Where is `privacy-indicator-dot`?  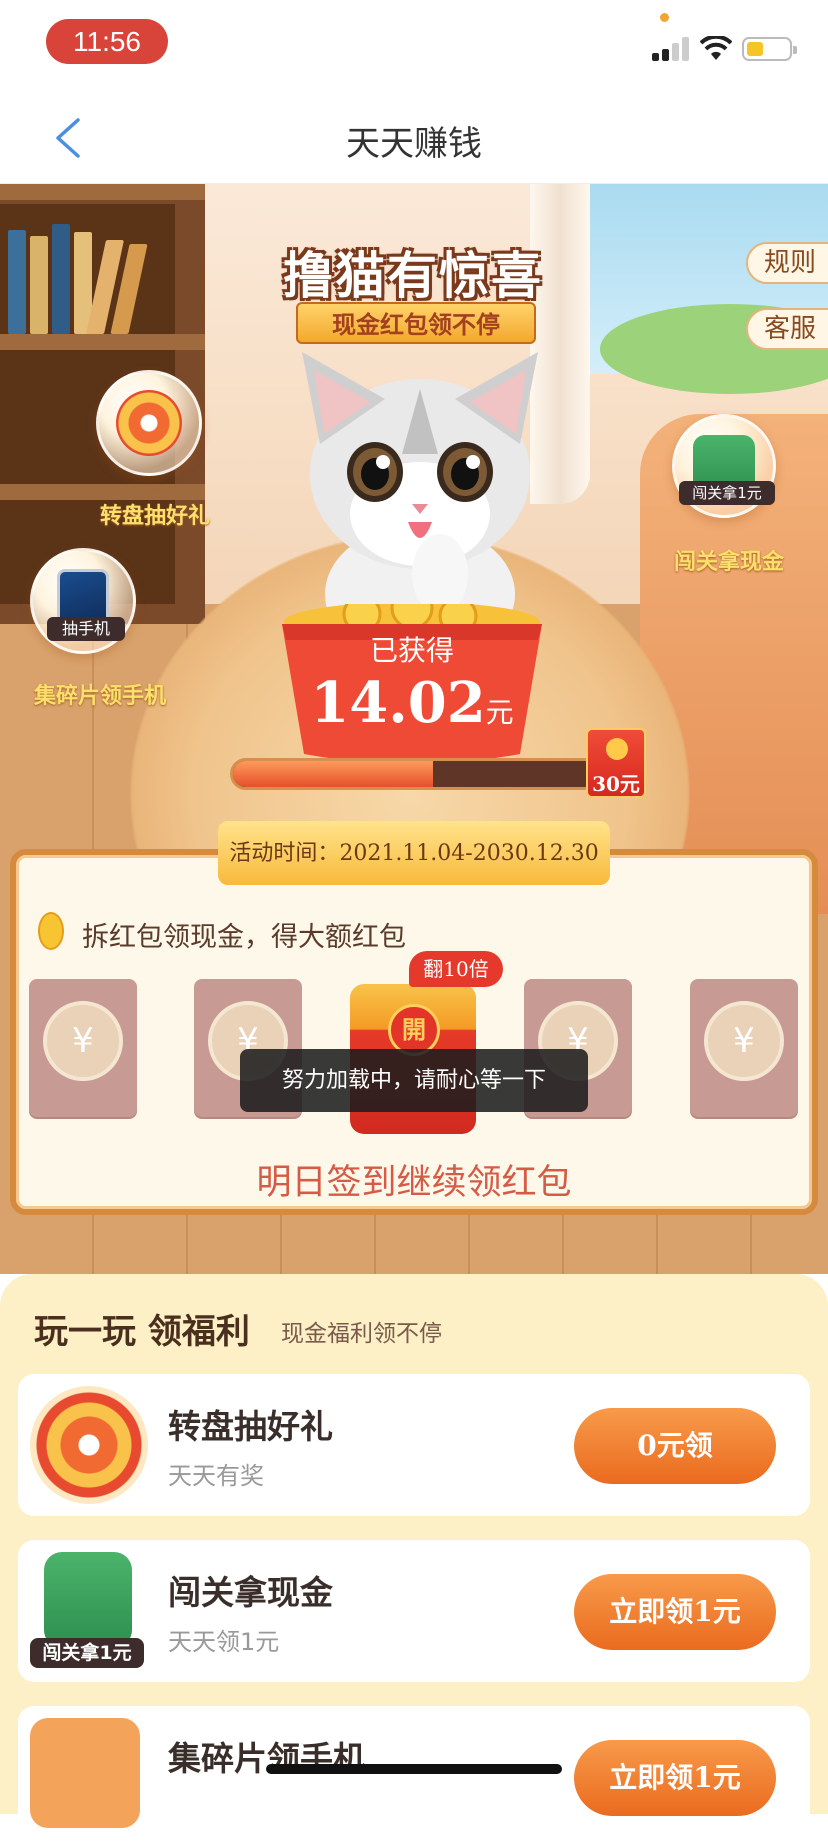 privacy-indicator-dot is located at coordinates (664, 17).